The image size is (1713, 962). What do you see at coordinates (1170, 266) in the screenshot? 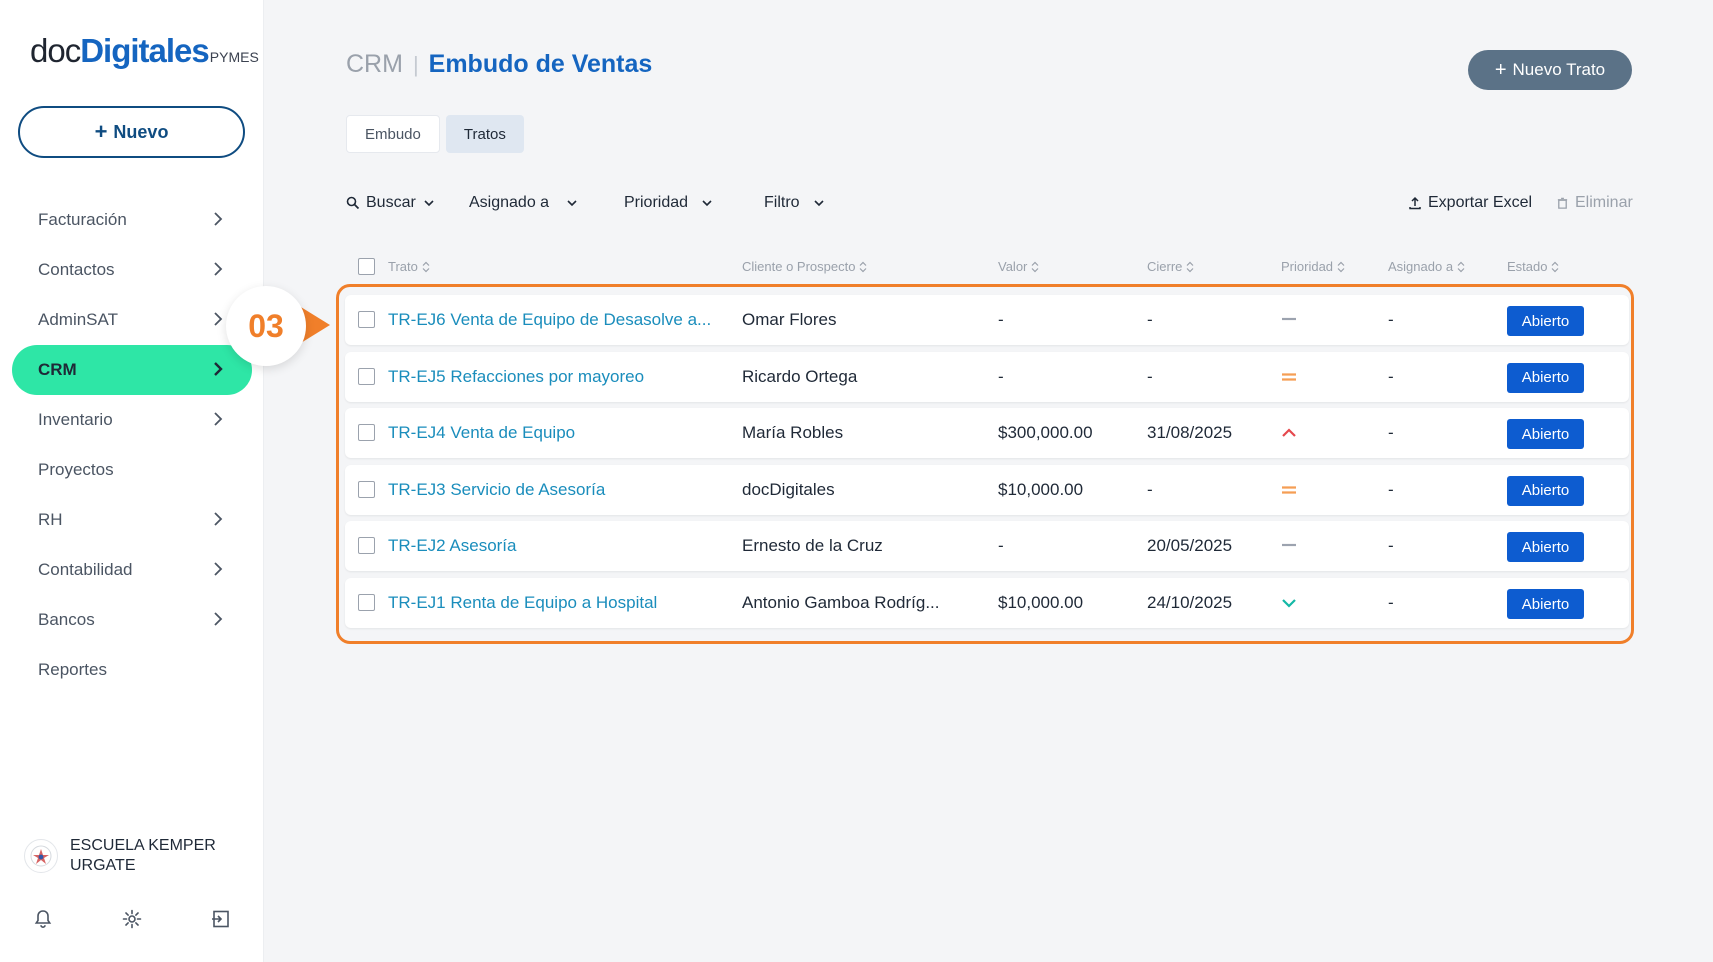
I see `column-header: Cierre` at bounding box center [1170, 266].